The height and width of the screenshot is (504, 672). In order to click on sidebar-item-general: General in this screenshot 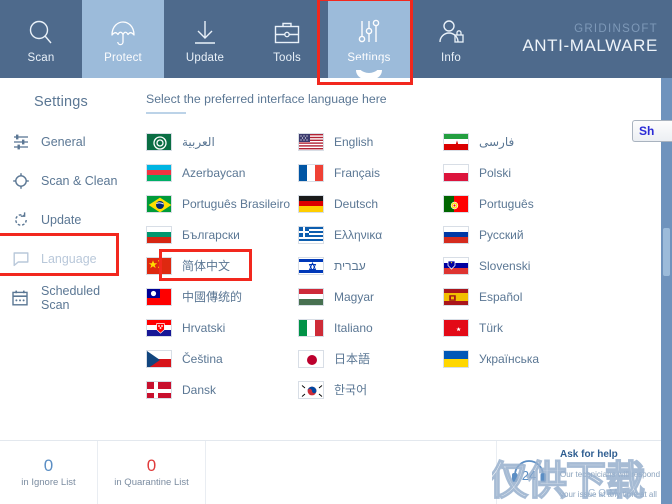, I will do `click(66, 141)`.